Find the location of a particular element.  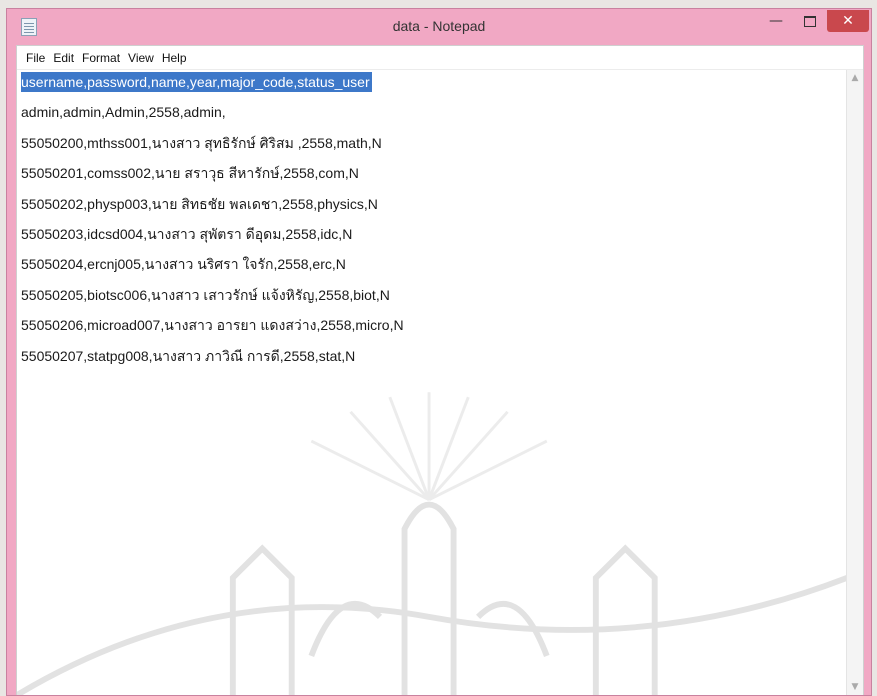

menu-file: File is located at coordinates (35, 58).